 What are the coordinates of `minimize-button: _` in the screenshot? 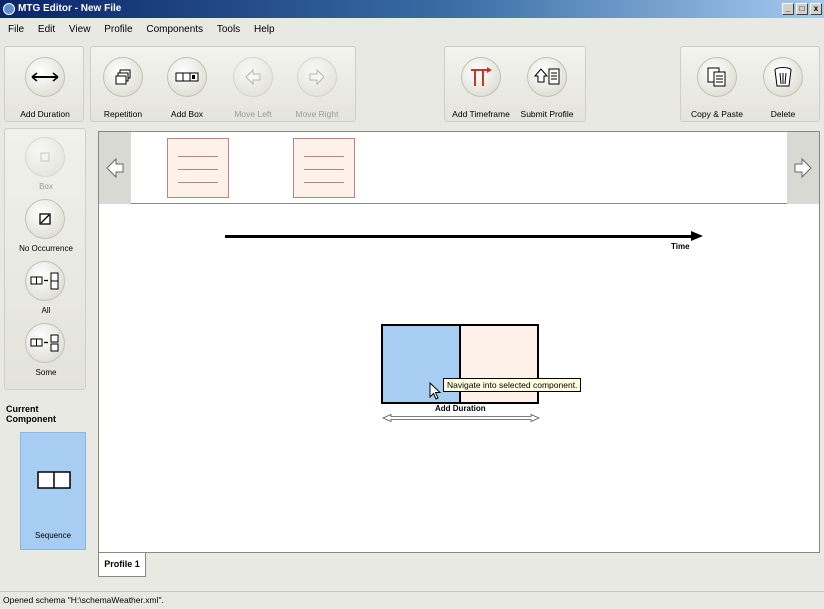 It's located at (788, 9).